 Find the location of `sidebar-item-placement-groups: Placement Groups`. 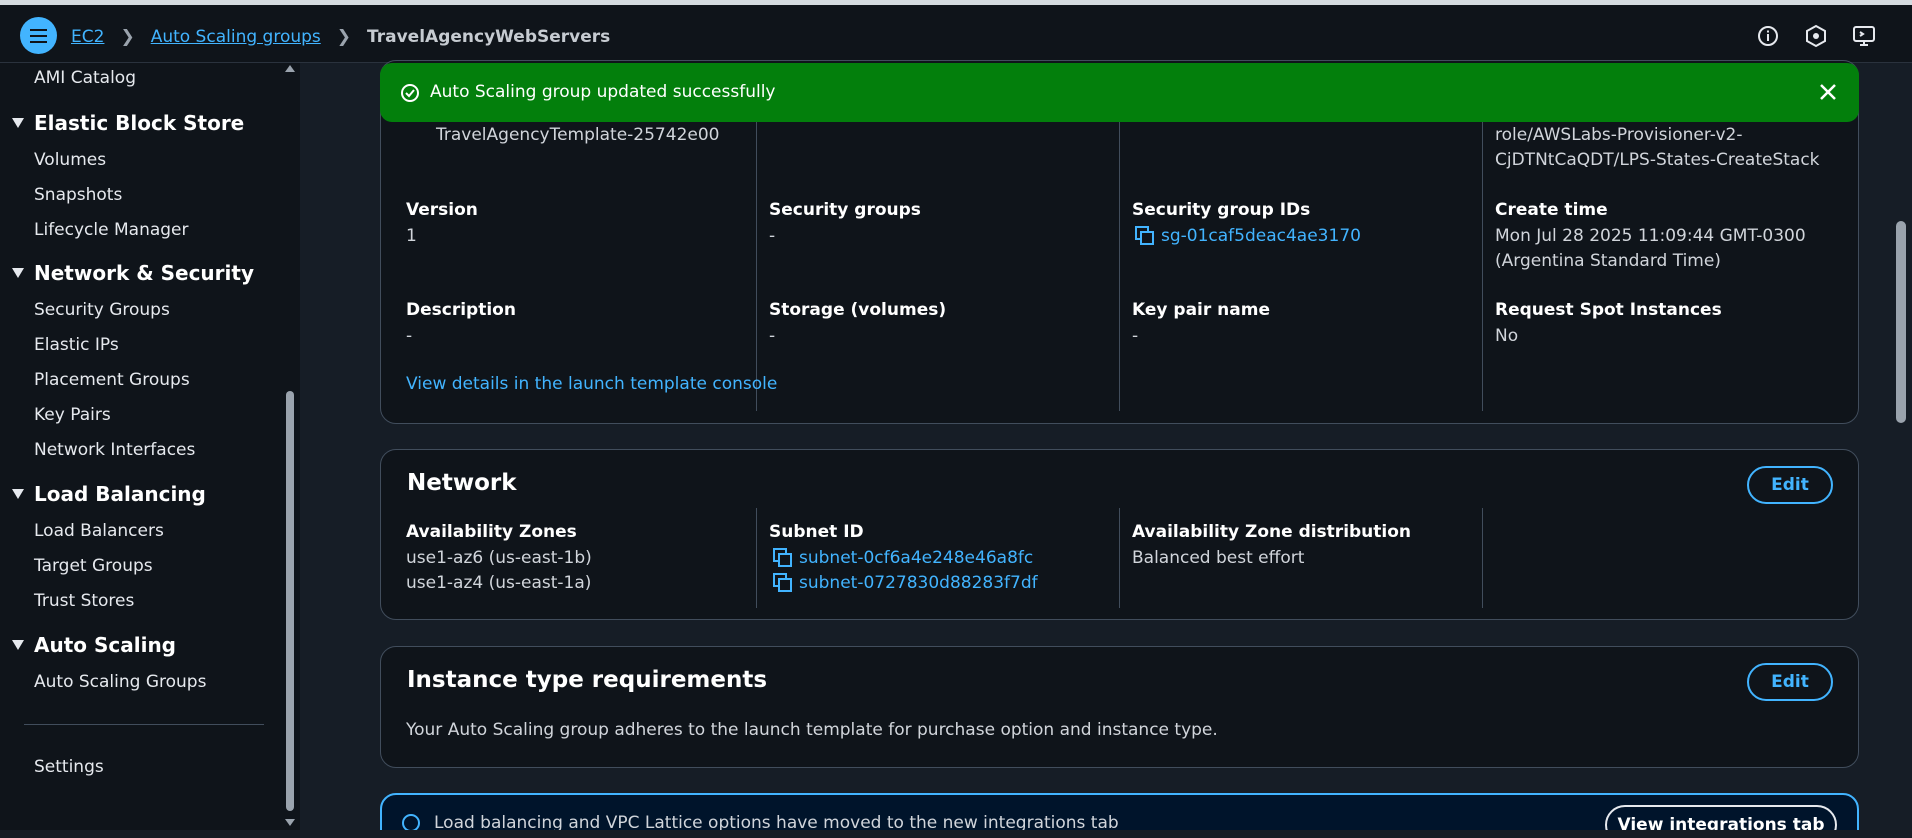

sidebar-item-placement-groups: Placement Groups is located at coordinates (112, 380).